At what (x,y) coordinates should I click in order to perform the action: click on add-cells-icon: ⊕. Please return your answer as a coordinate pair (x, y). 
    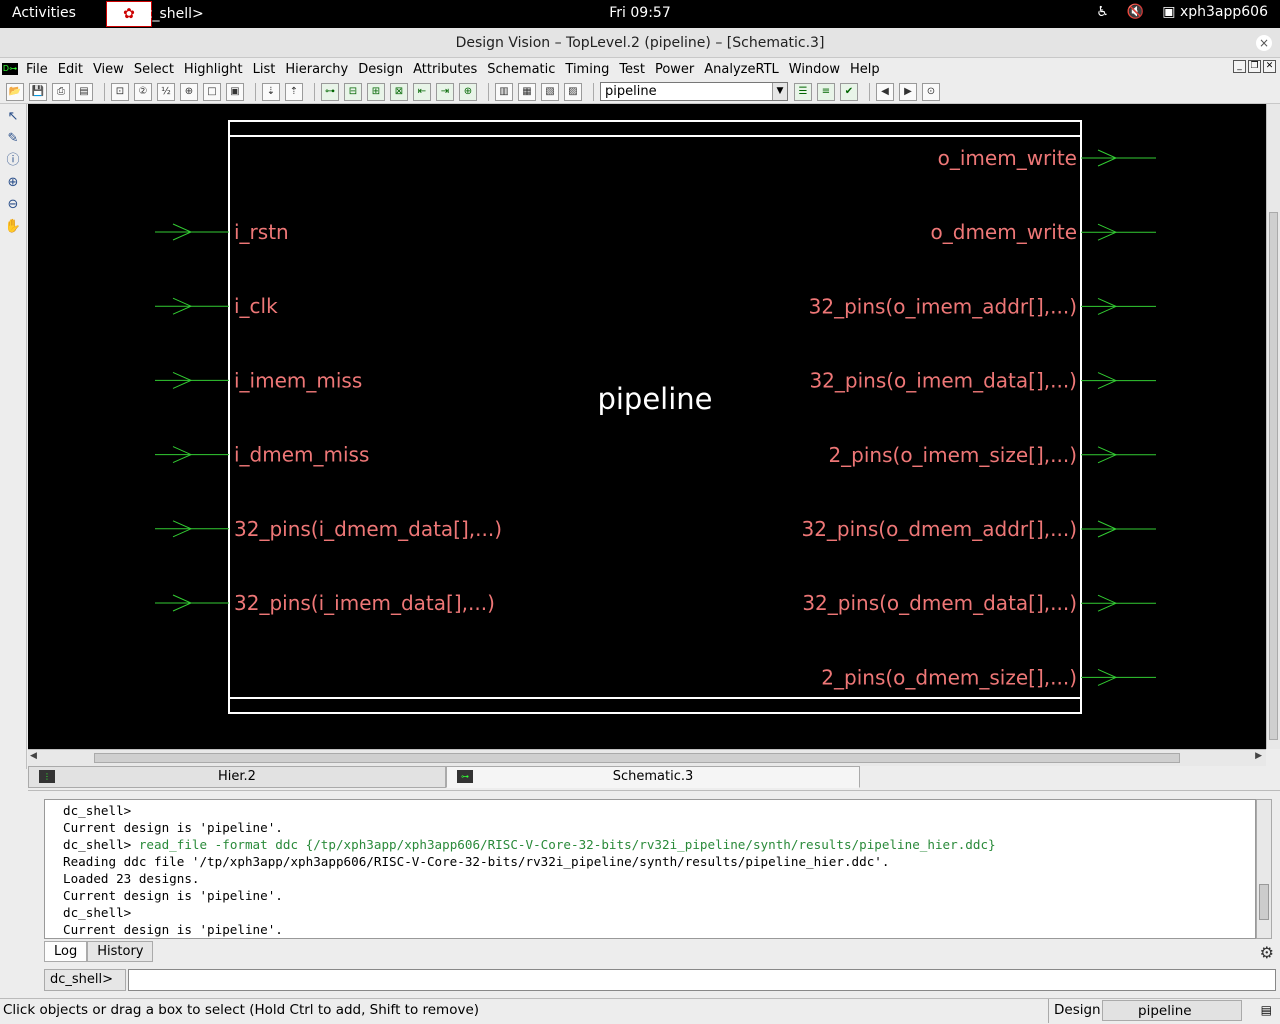
    Looking at the image, I should click on (468, 91).